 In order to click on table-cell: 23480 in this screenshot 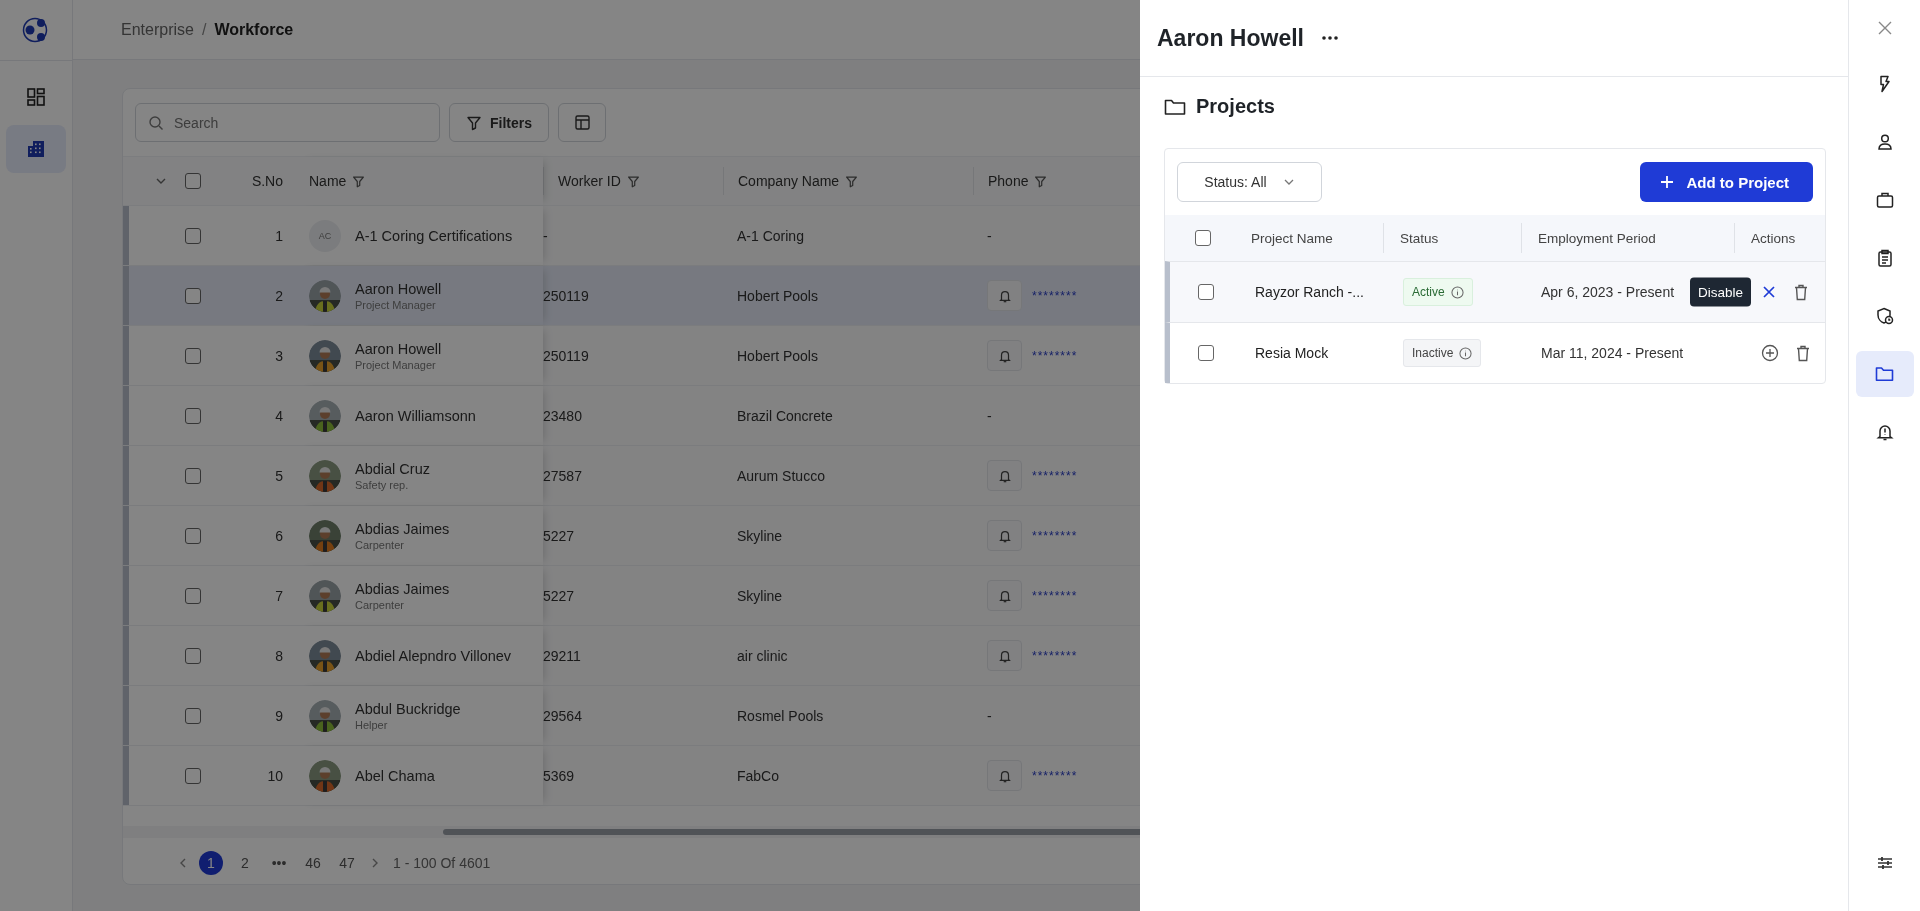, I will do `click(562, 415)`.